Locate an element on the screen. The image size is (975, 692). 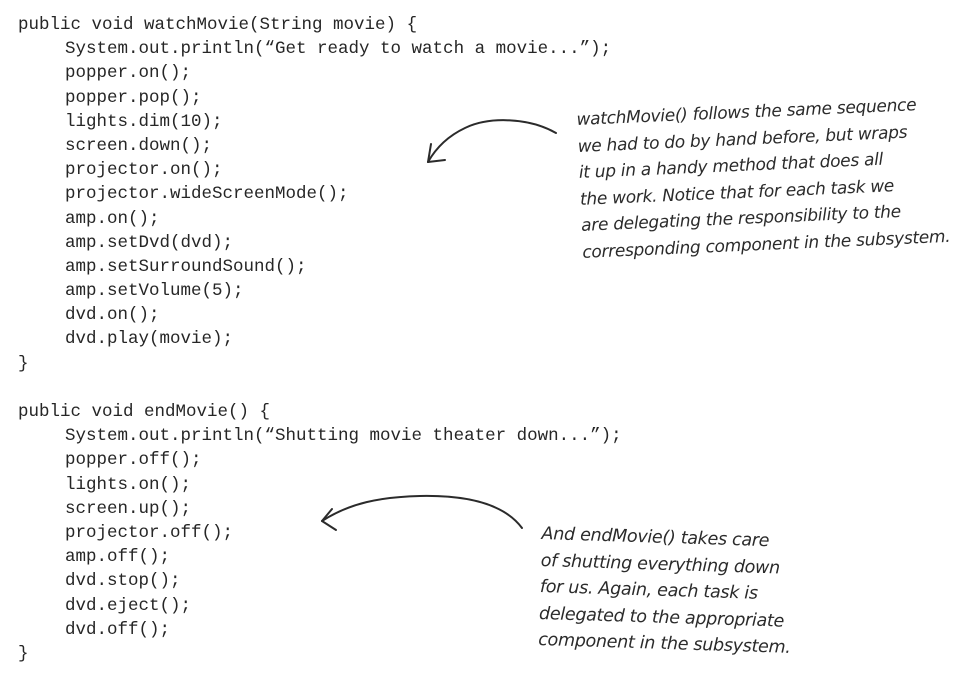
code-line: lights.dim(10); is located at coordinates (144, 121).